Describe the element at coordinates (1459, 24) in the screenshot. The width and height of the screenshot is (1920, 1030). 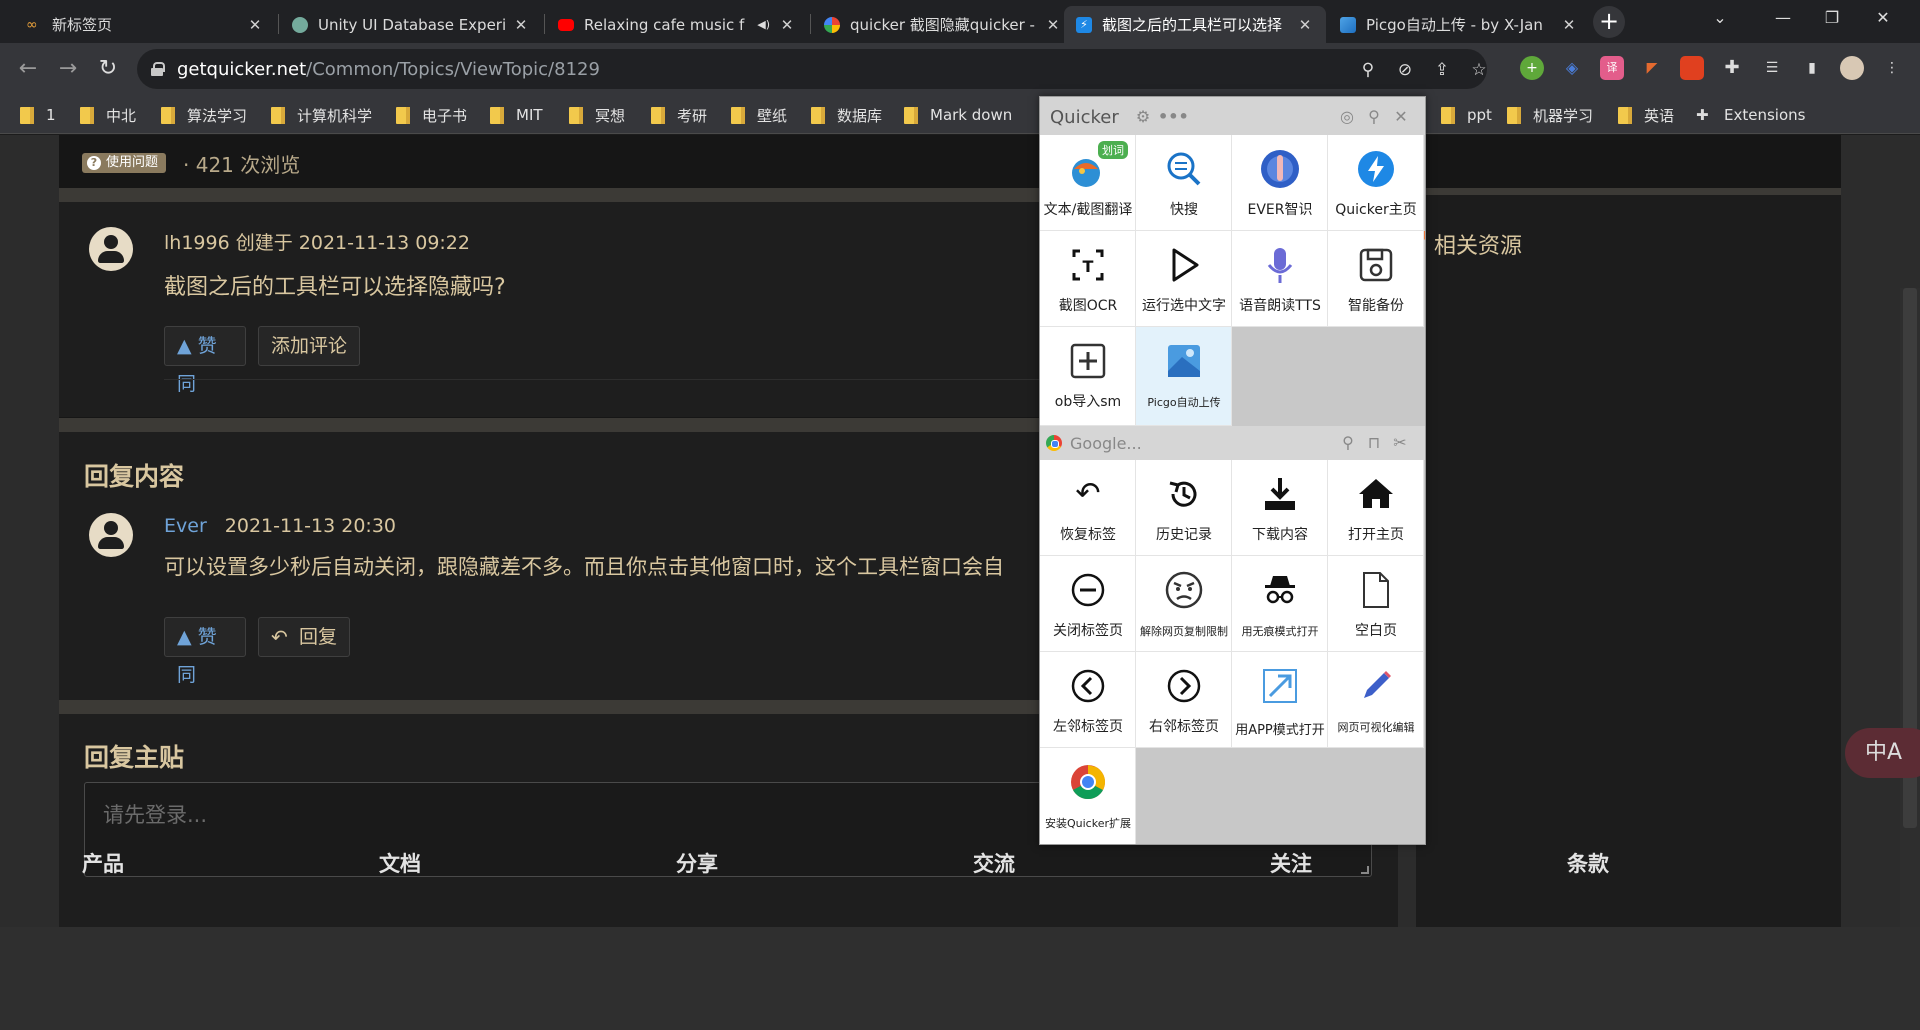
I see `tab-picgo: Picgo自动上传 - by X-Jan ✕` at that location.